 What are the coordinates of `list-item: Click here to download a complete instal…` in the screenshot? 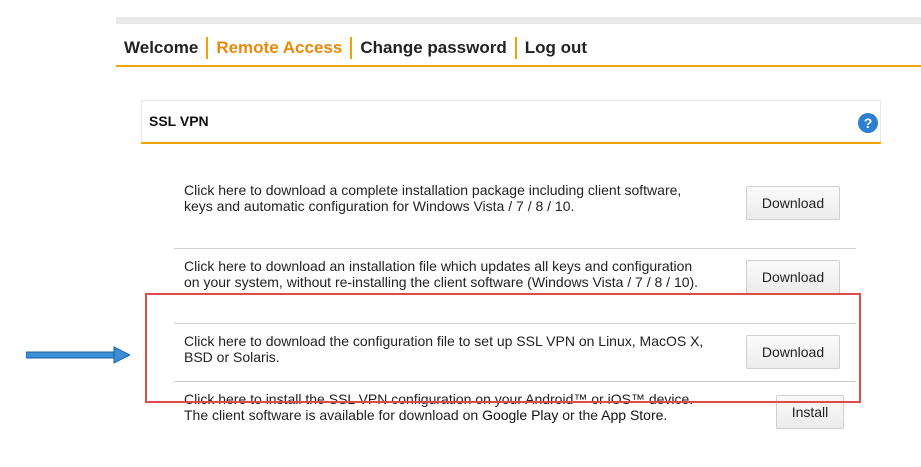 It's located at (515, 213).